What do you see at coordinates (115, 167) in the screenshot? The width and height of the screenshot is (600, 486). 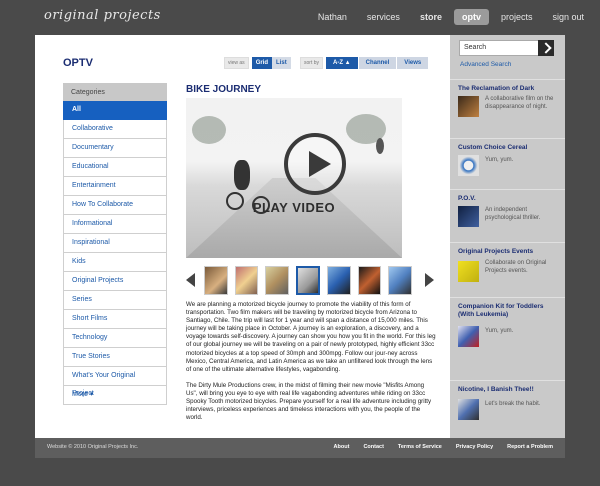 I see `category-educational: Educational` at bounding box center [115, 167].